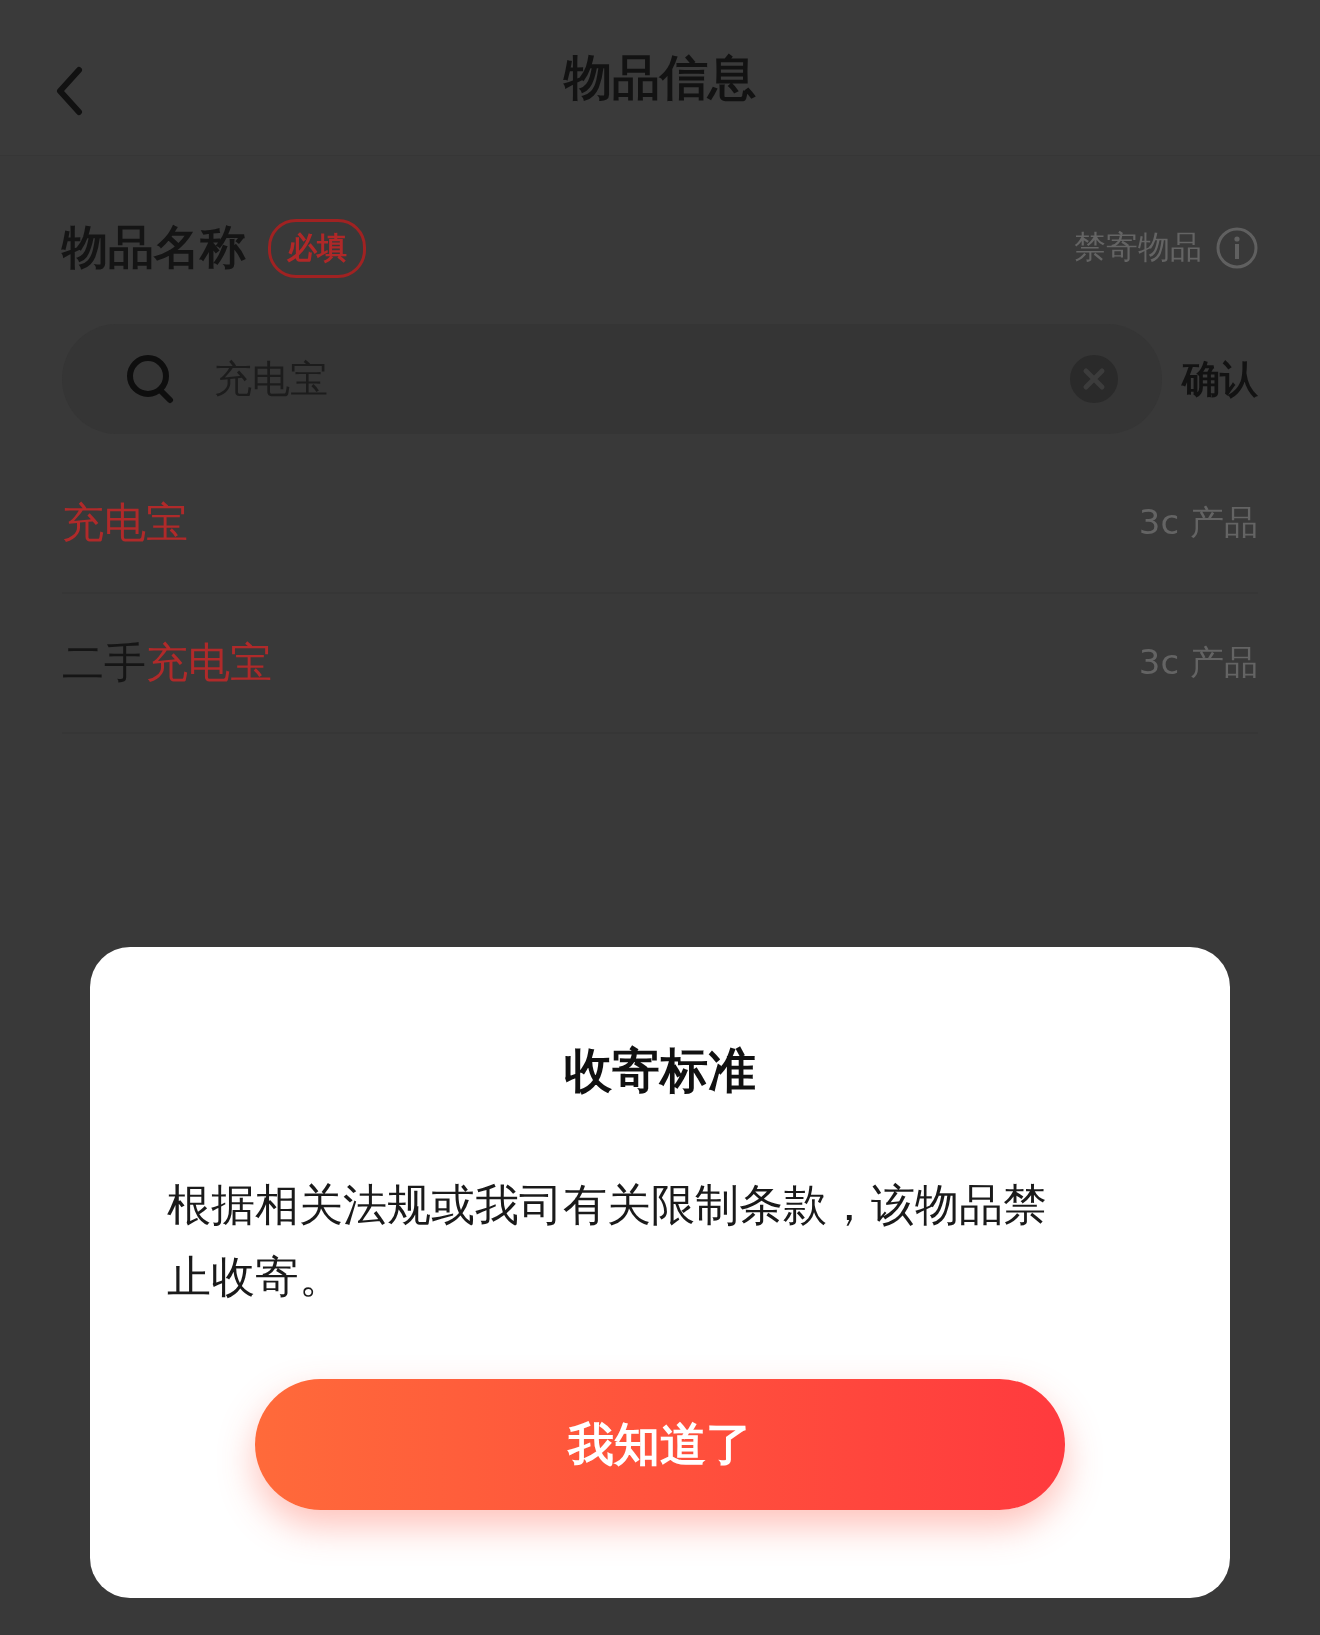 The height and width of the screenshot is (1635, 1320). What do you see at coordinates (317, 248) in the screenshot?
I see `required-badge: 必填` at bounding box center [317, 248].